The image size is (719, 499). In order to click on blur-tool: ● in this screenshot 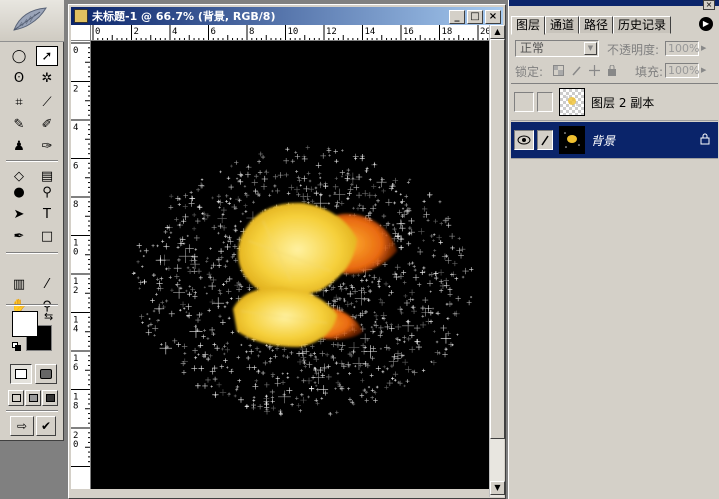, I will do `click(19, 192)`.